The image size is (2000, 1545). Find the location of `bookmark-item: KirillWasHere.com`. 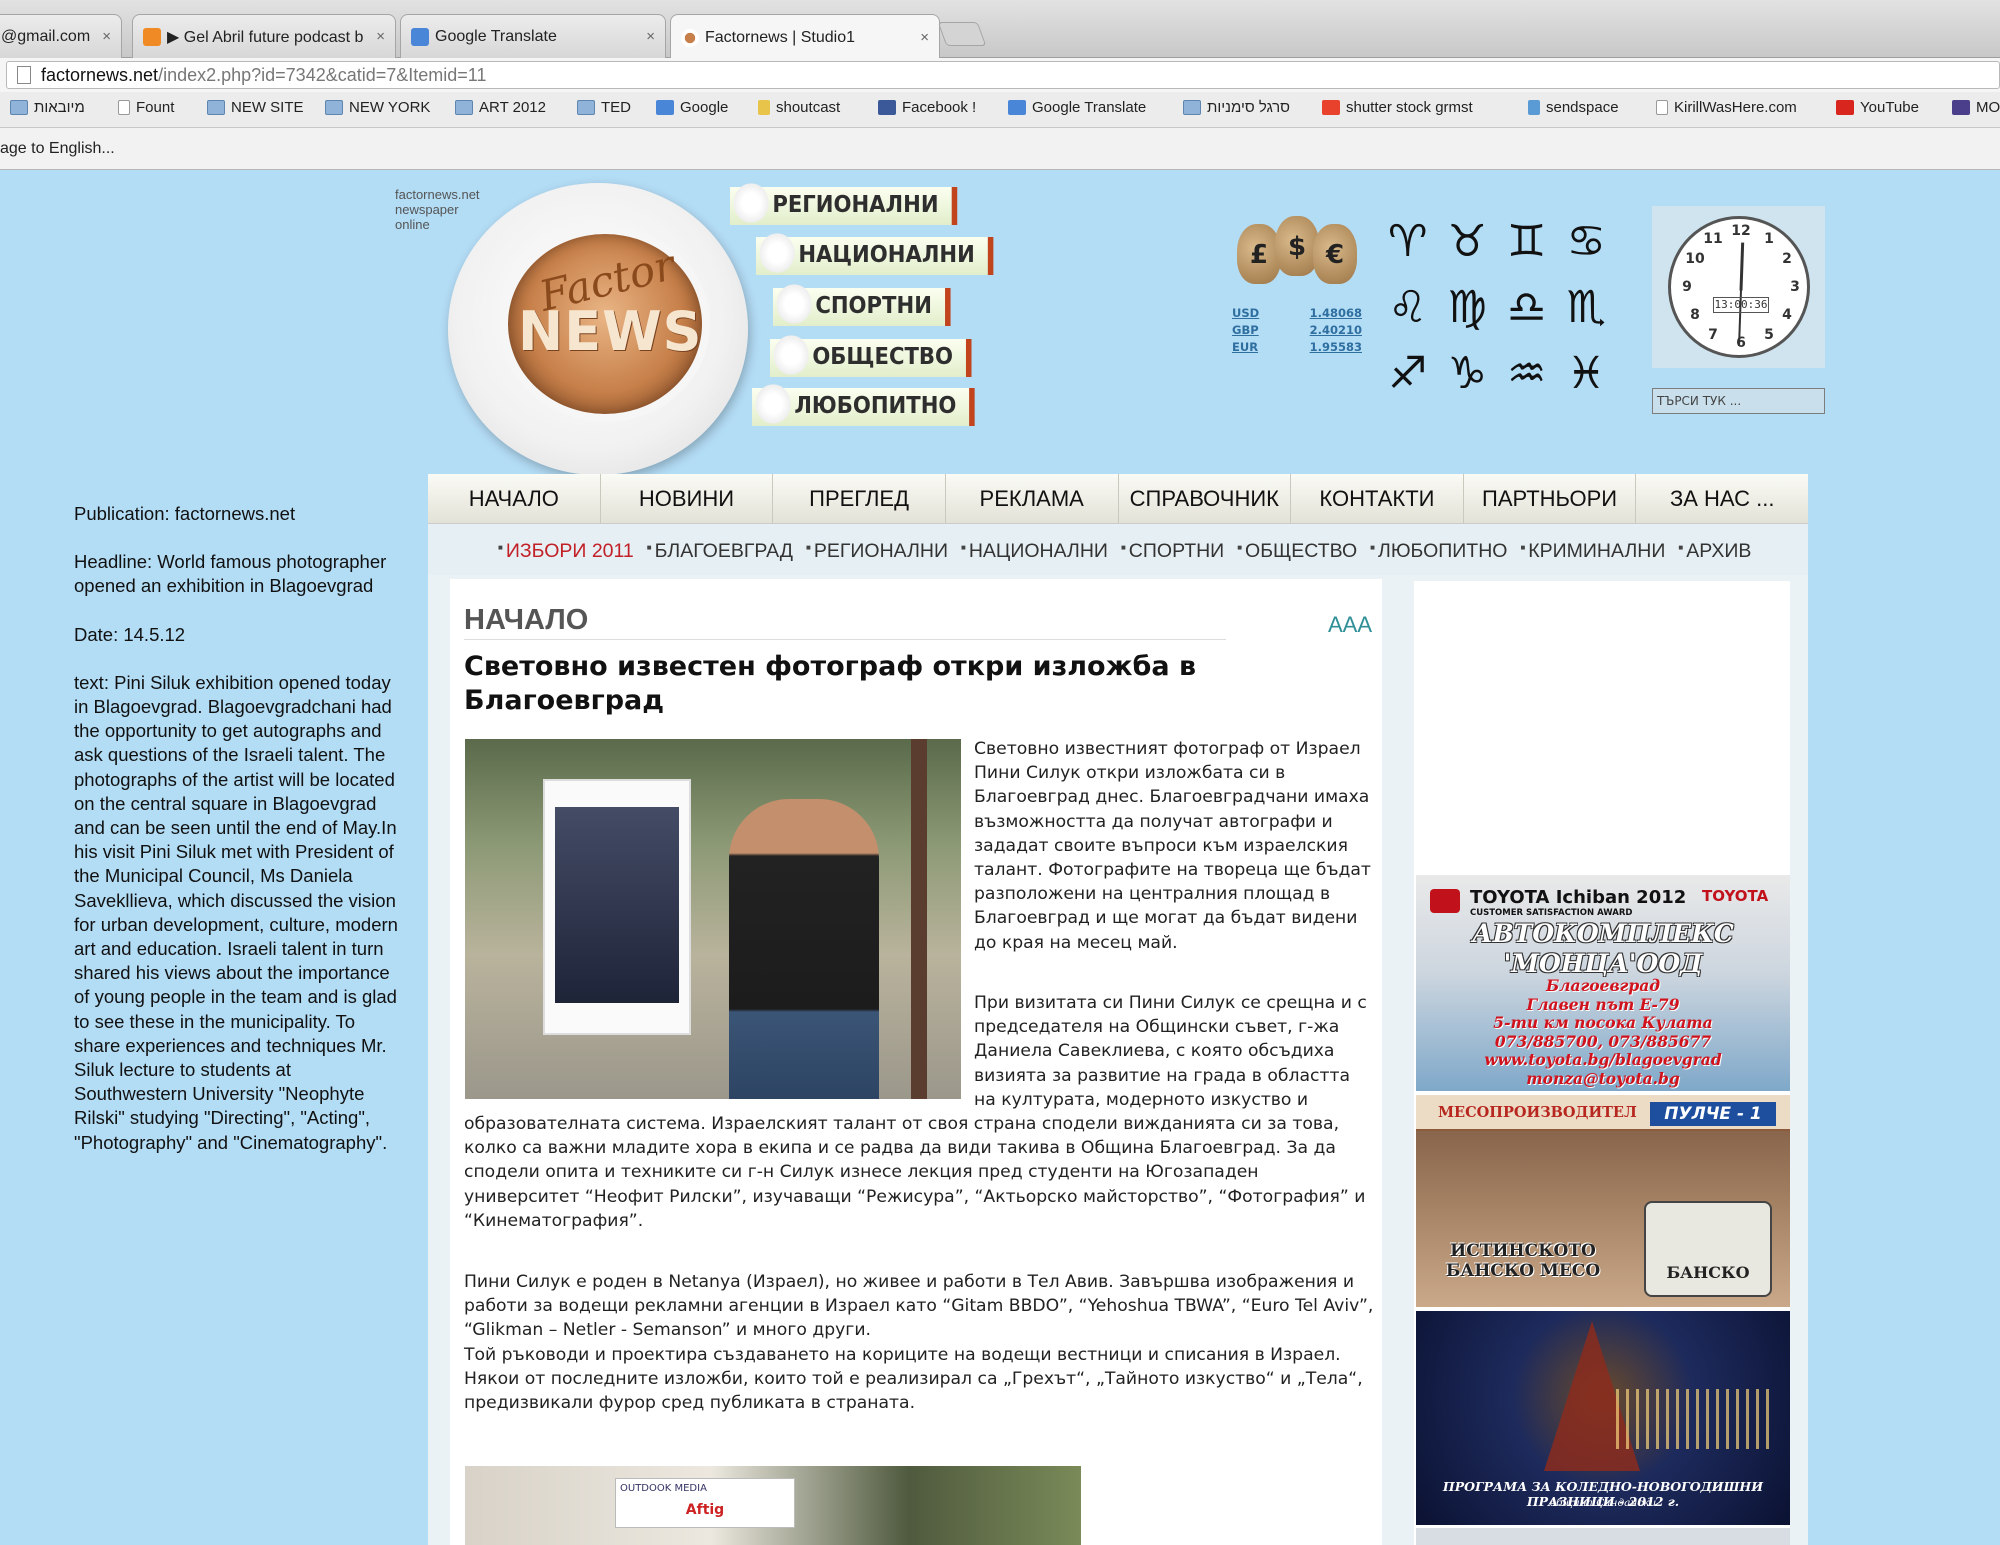

bookmark-item: KirillWasHere.com is located at coordinates (1726, 107).